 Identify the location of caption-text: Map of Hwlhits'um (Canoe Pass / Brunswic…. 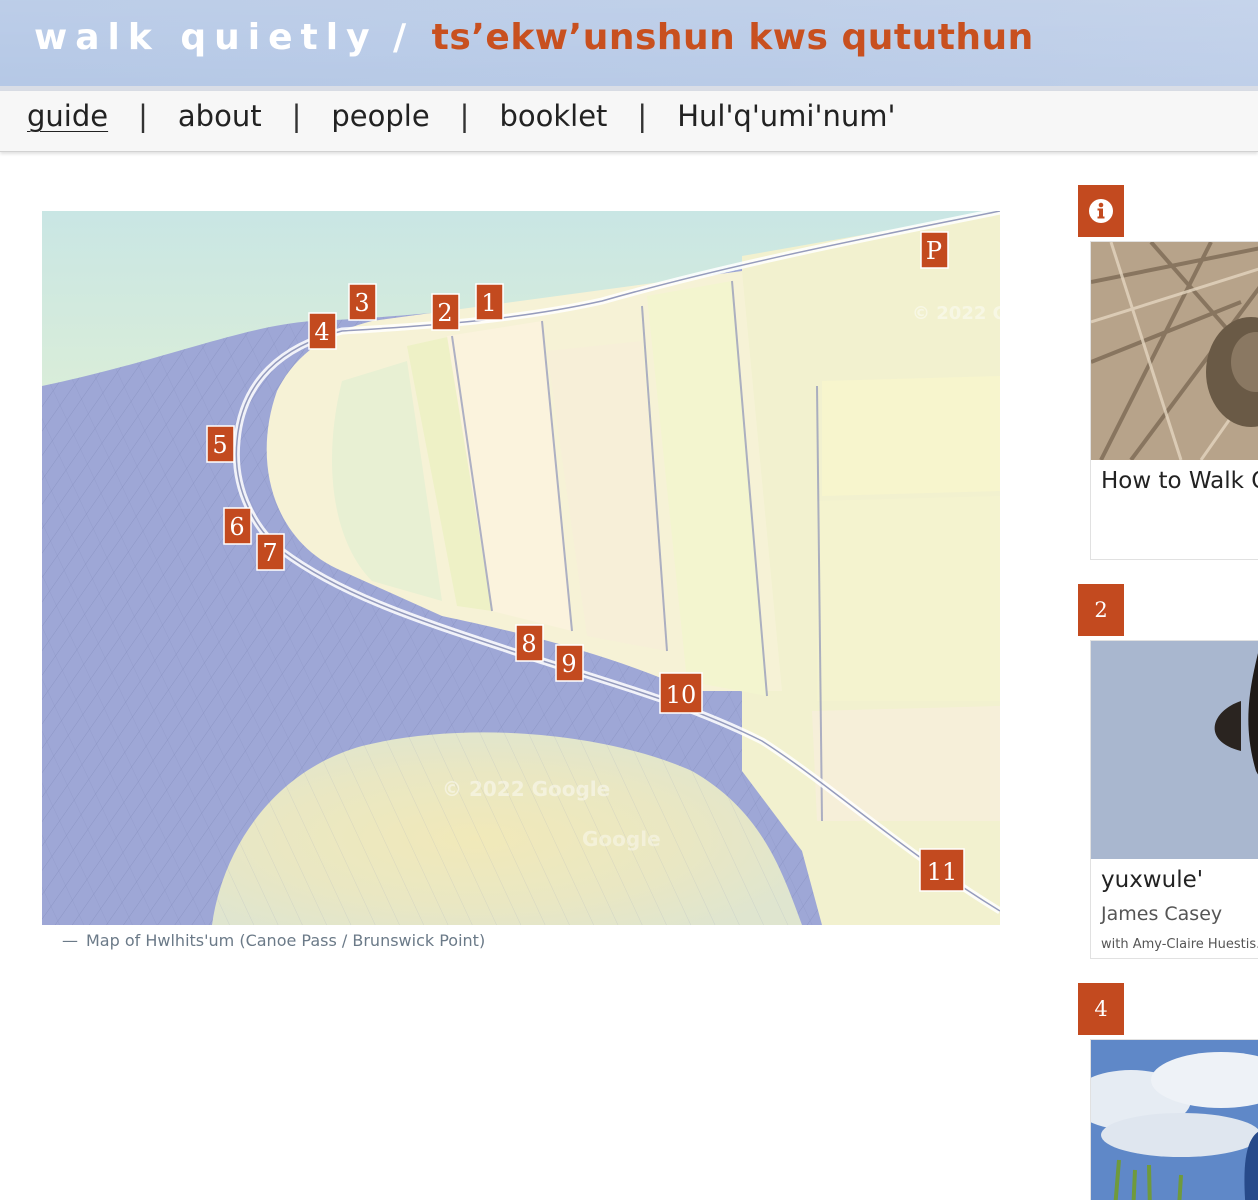
(286, 940).